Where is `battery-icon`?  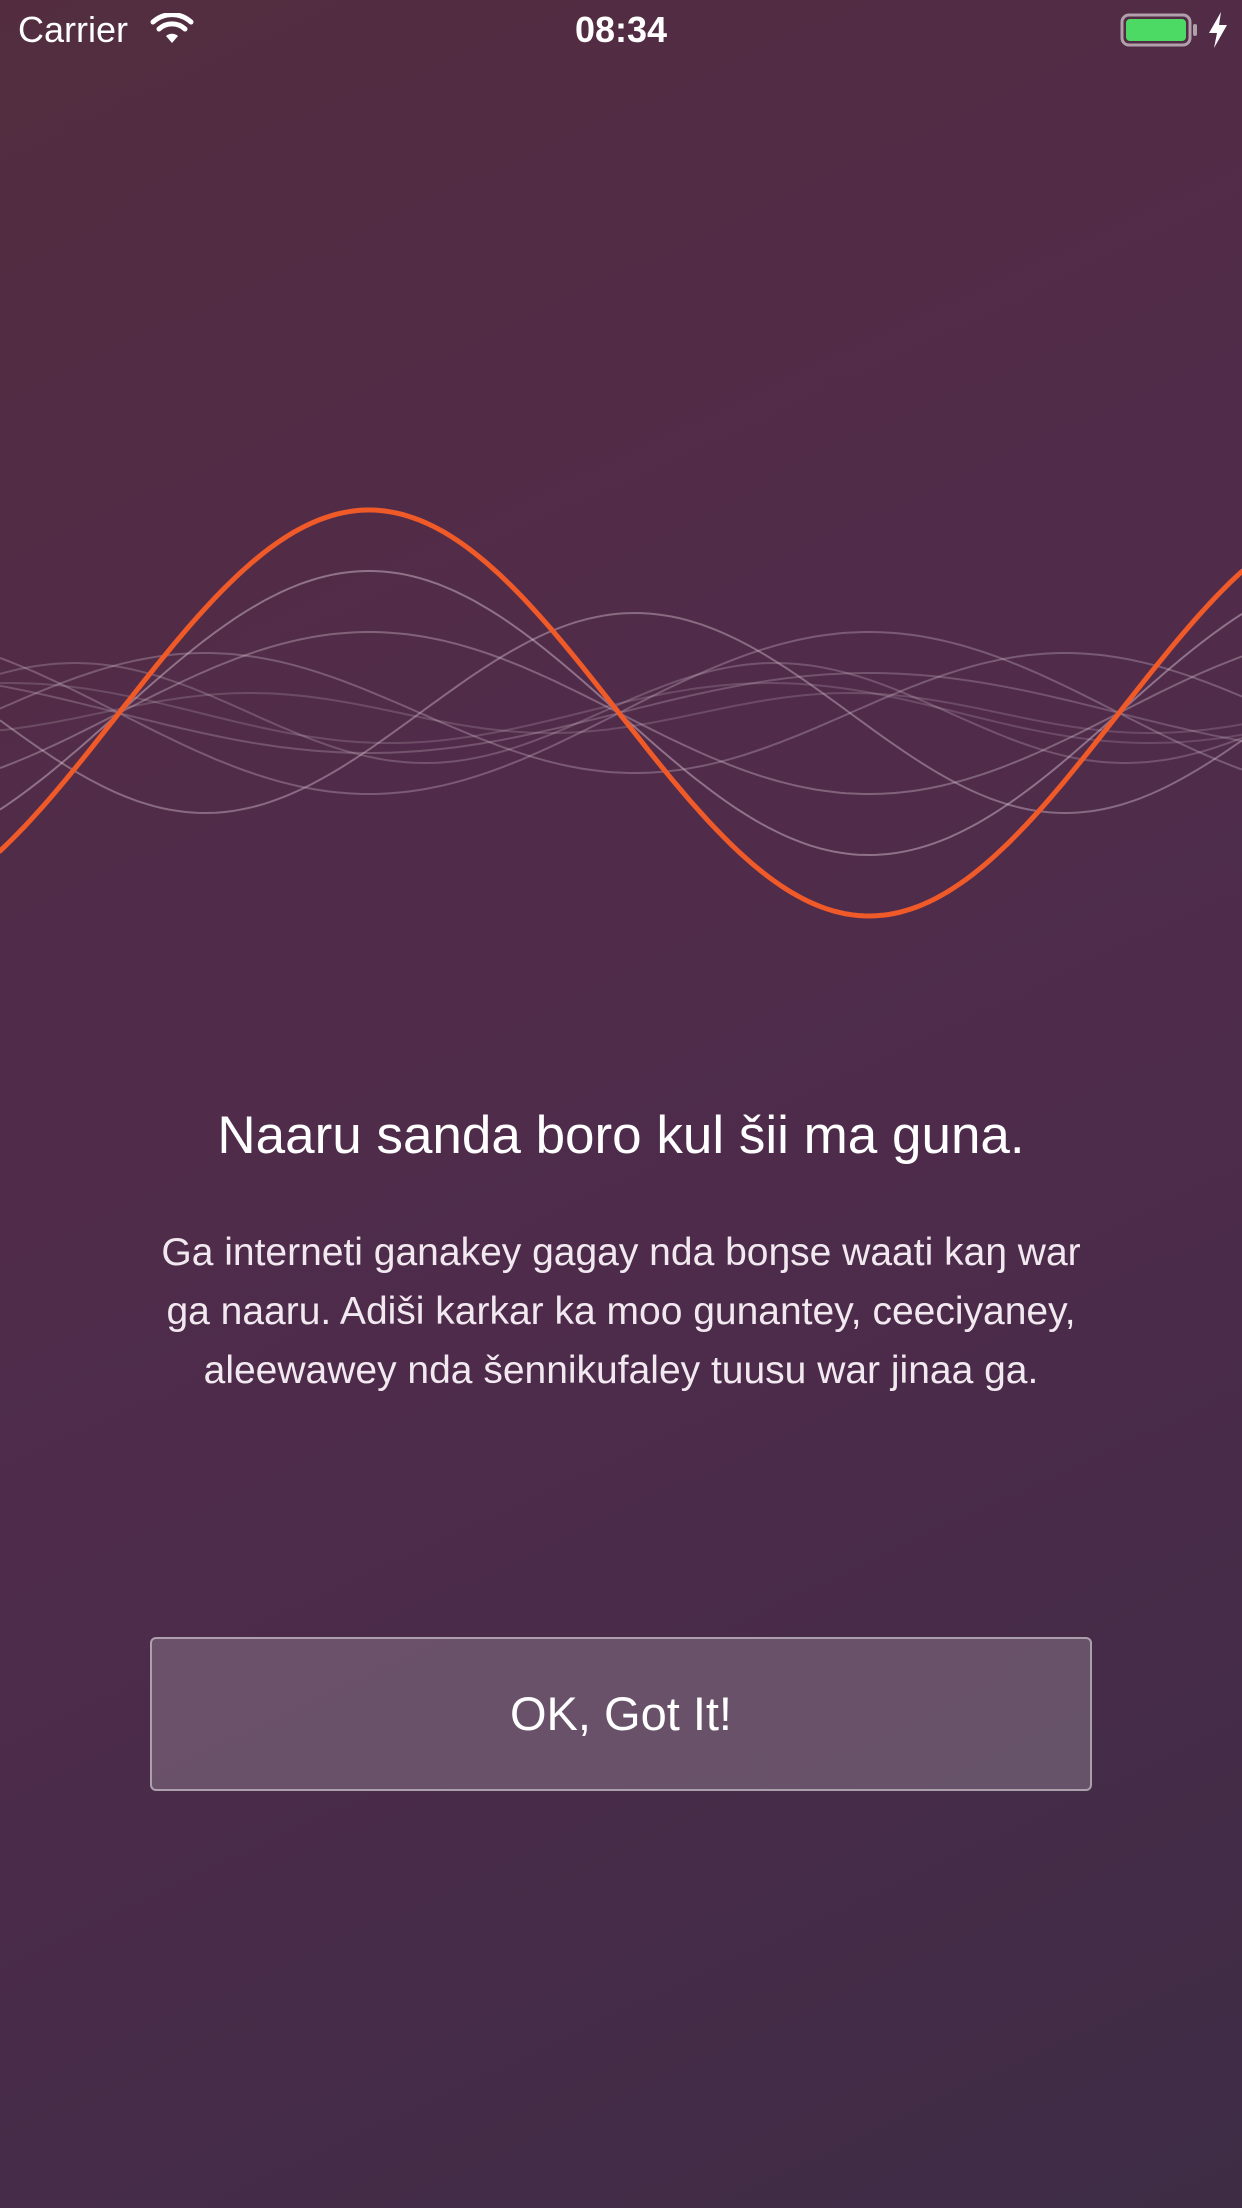 battery-icon is located at coordinates (1158, 30).